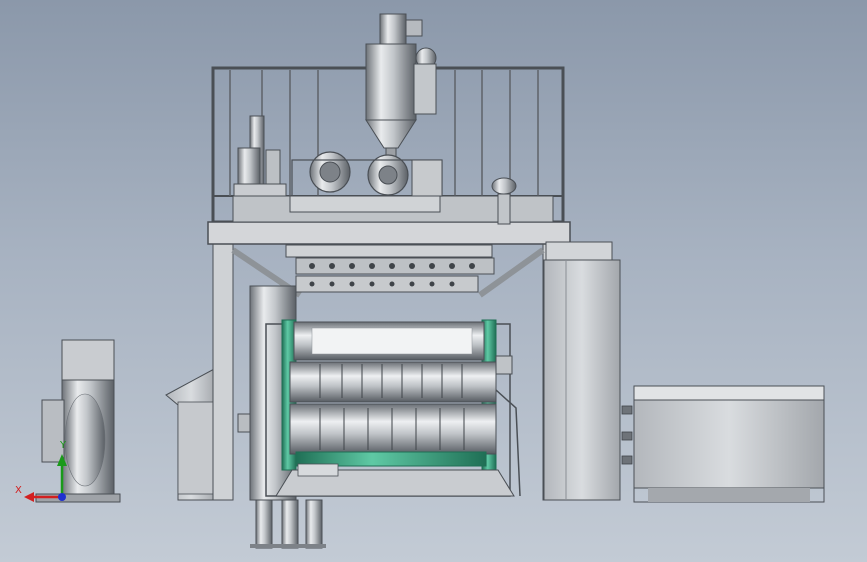  What do you see at coordinates (366, 182) in the screenshot?
I see `extruder-drive` at bounding box center [366, 182].